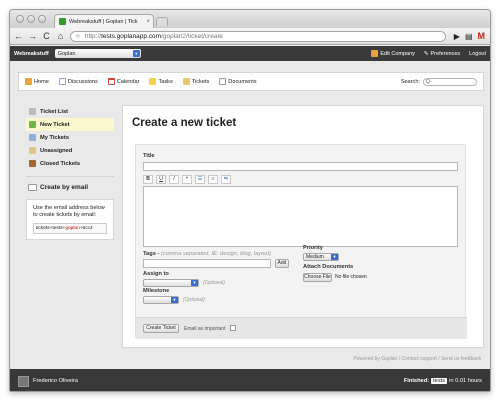 This screenshot has height=405, width=500. I want to click on finished-tag: tests, so click(439, 381).